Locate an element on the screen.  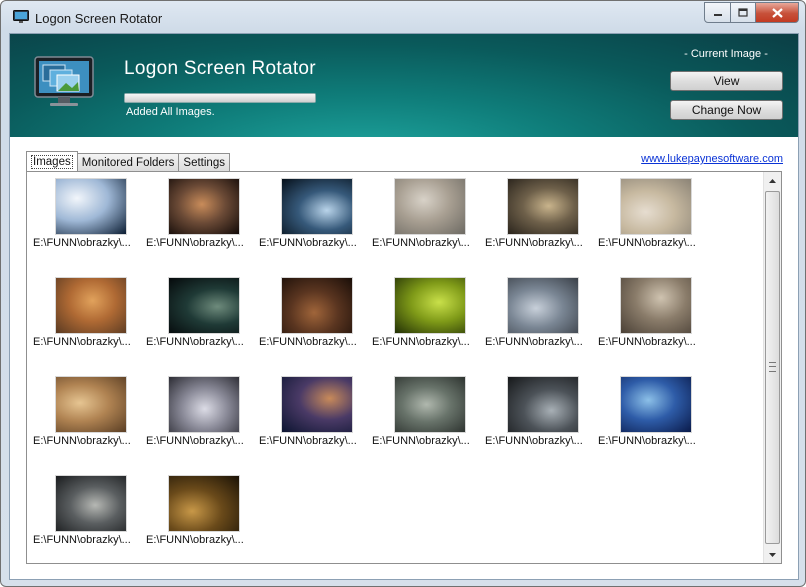
window-controls is located at coordinates (751, 12).